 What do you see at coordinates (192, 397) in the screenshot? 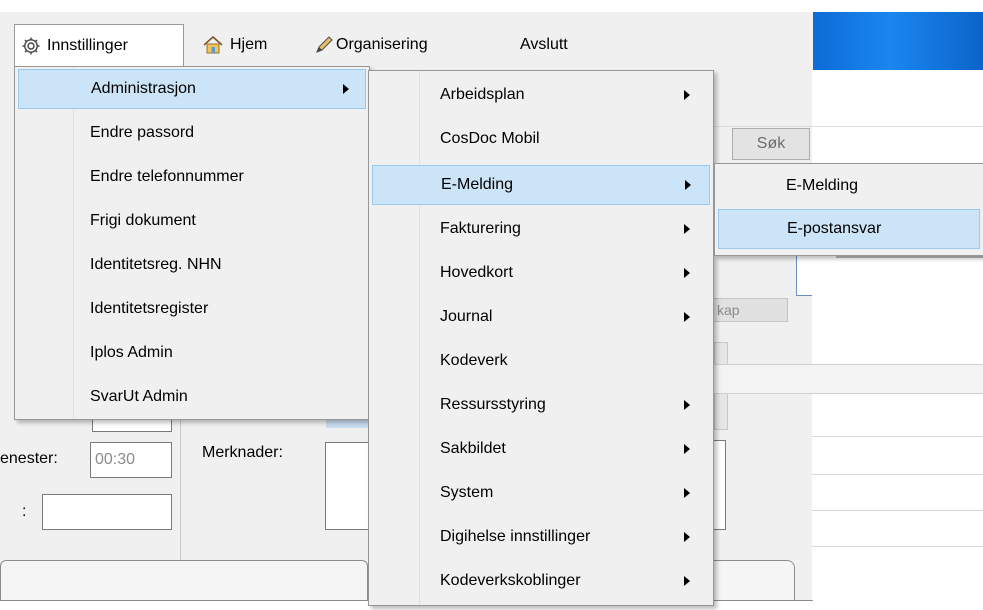
I see `menu-item-svarut-admin: SvarUt Admin` at bounding box center [192, 397].